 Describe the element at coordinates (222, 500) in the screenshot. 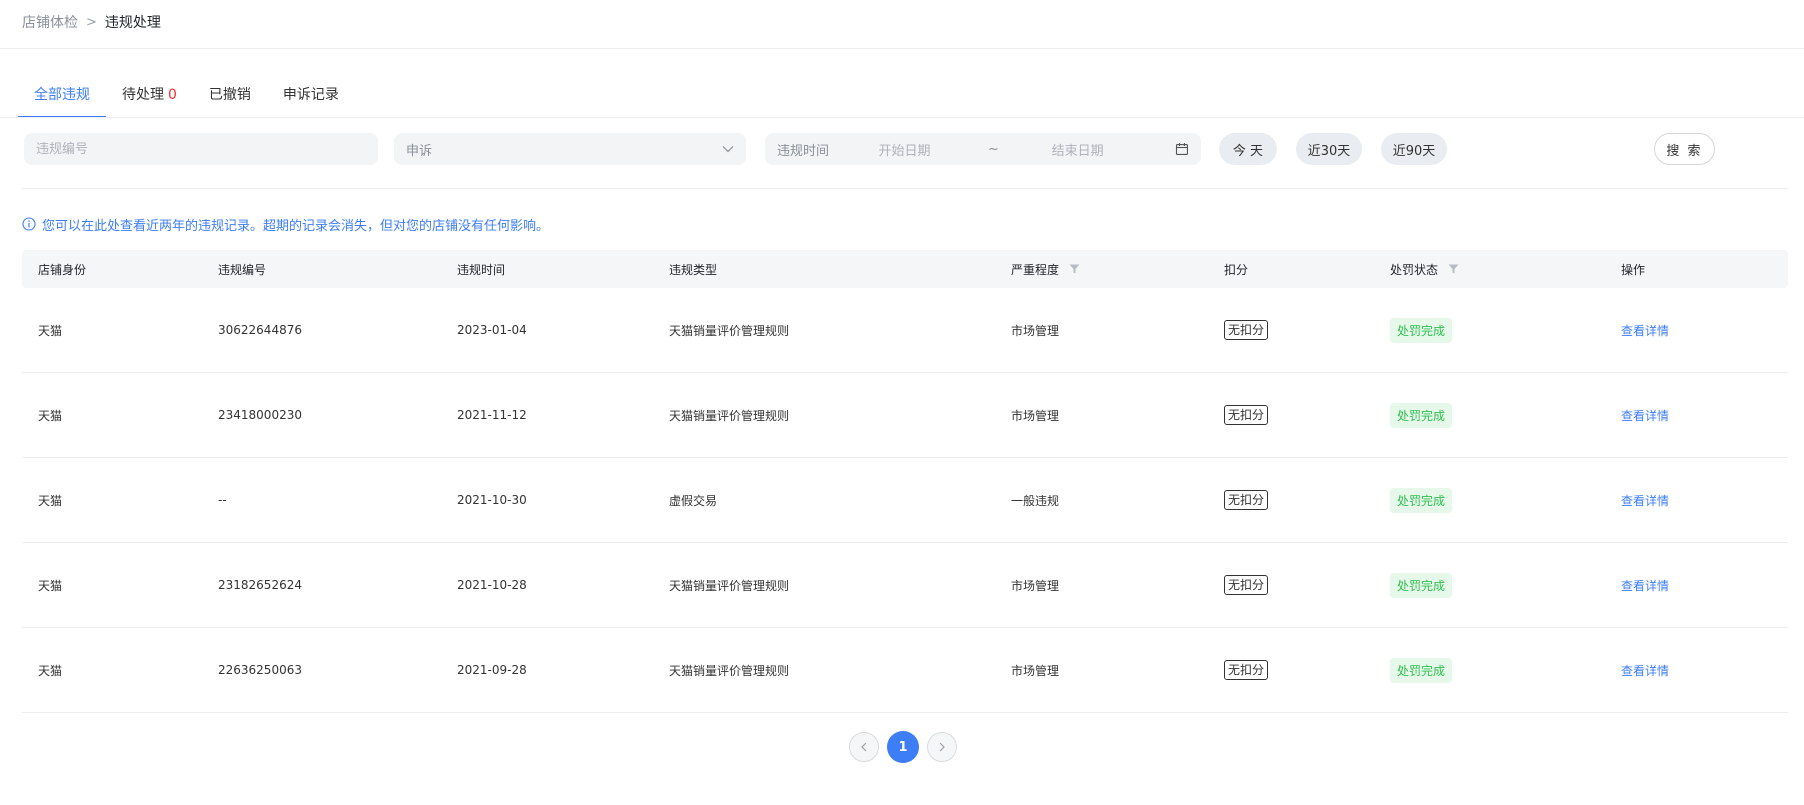

I see `cell-violation-no: --` at that location.